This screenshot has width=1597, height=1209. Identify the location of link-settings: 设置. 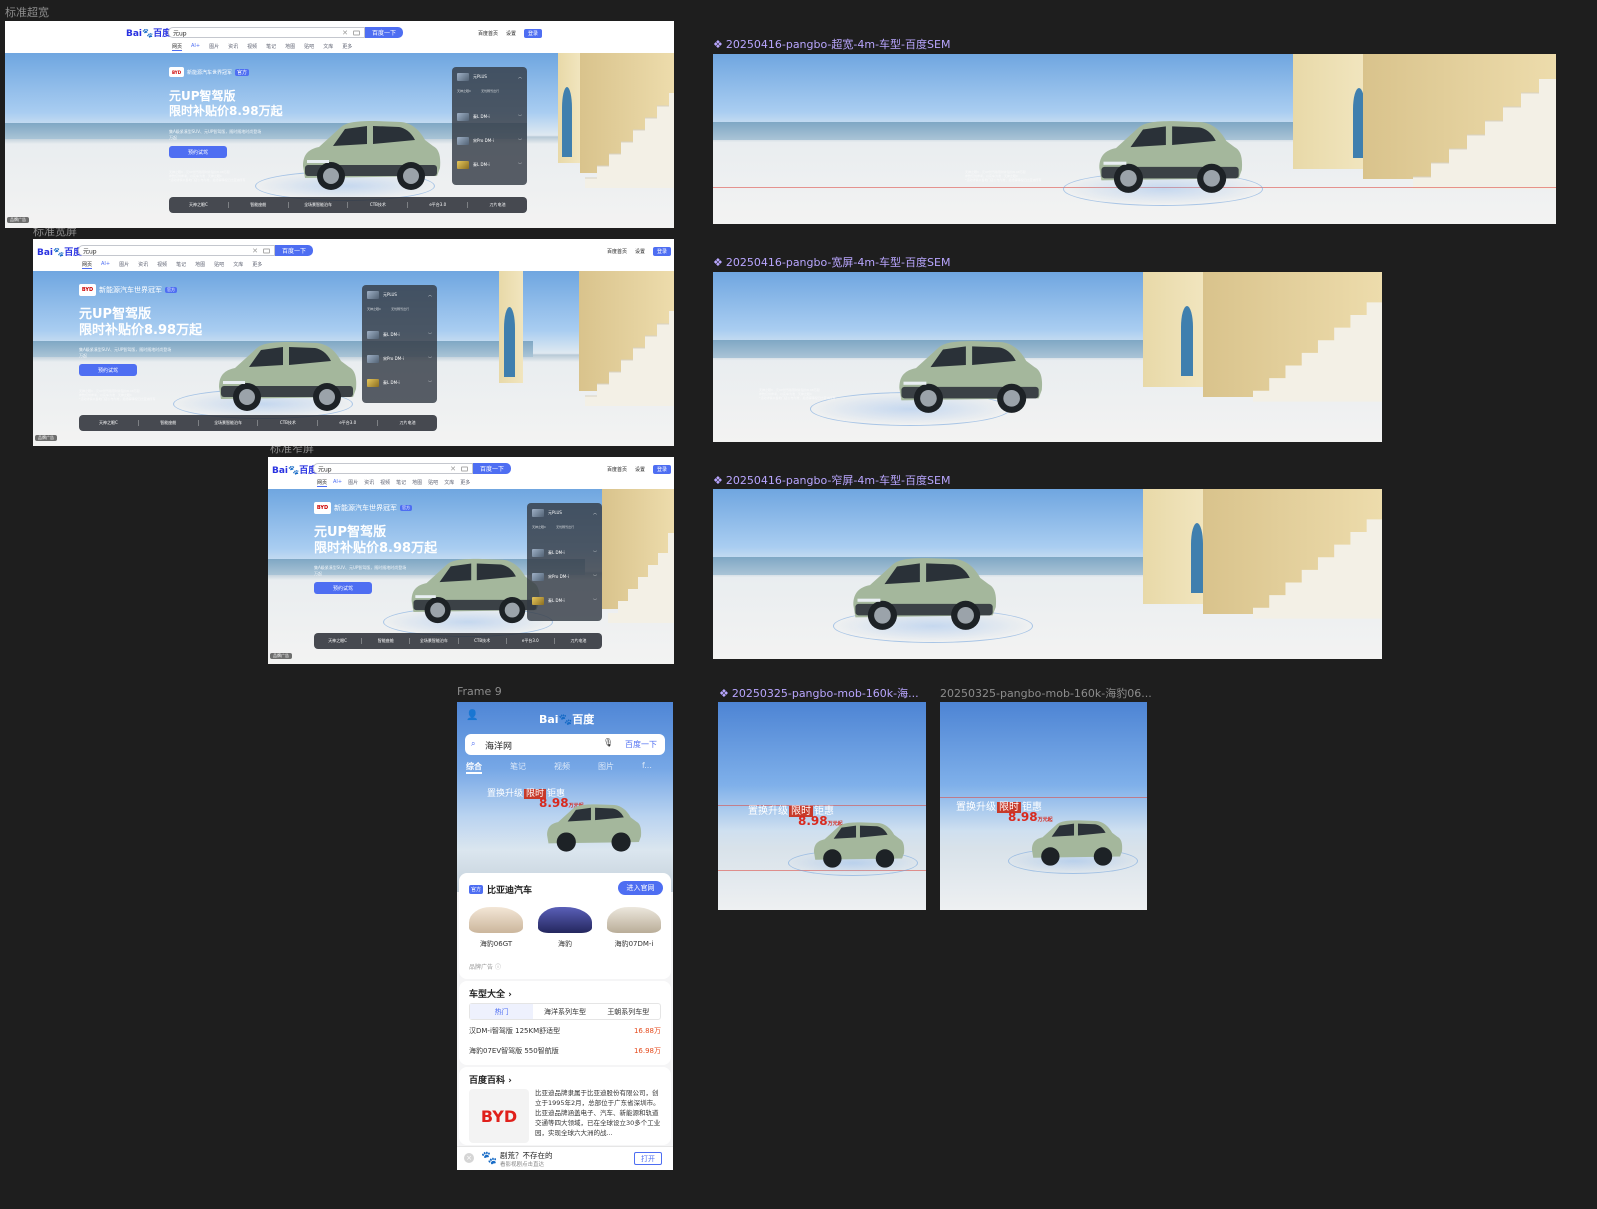
(640, 469).